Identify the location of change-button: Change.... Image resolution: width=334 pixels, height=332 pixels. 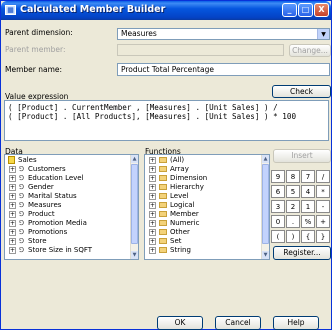
(310, 50).